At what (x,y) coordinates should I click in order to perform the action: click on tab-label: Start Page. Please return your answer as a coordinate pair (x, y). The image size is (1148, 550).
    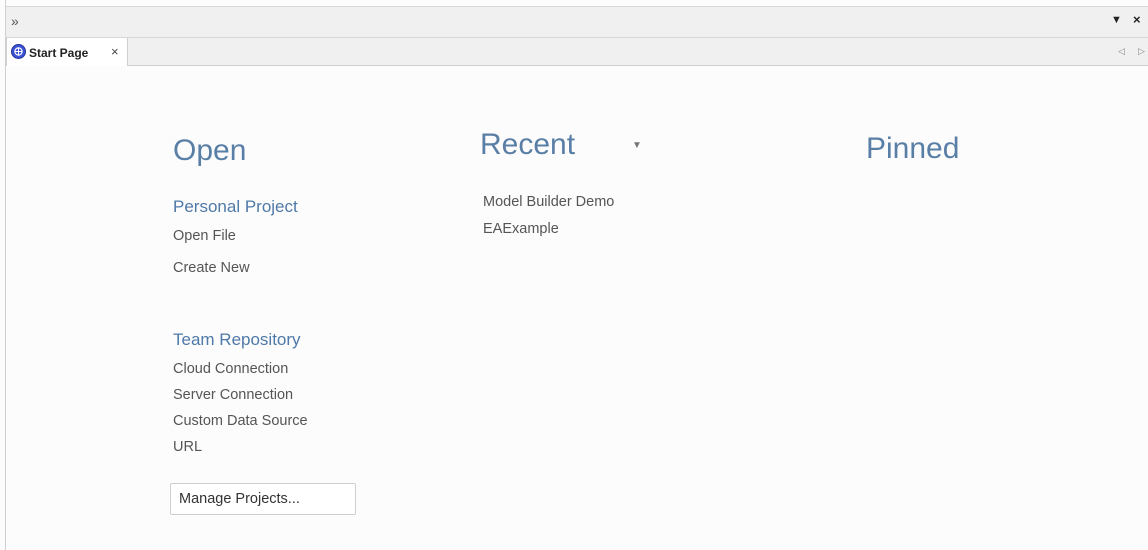
    Looking at the image, I should click on (59, 53).